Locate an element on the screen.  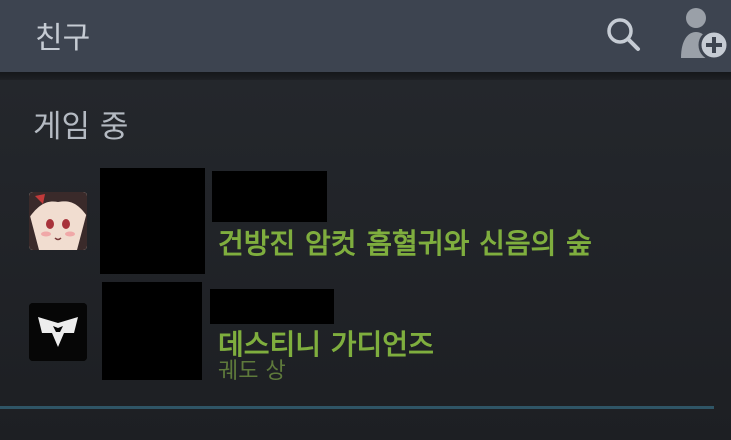
add-friend-button is located at coordinates (703, 34).